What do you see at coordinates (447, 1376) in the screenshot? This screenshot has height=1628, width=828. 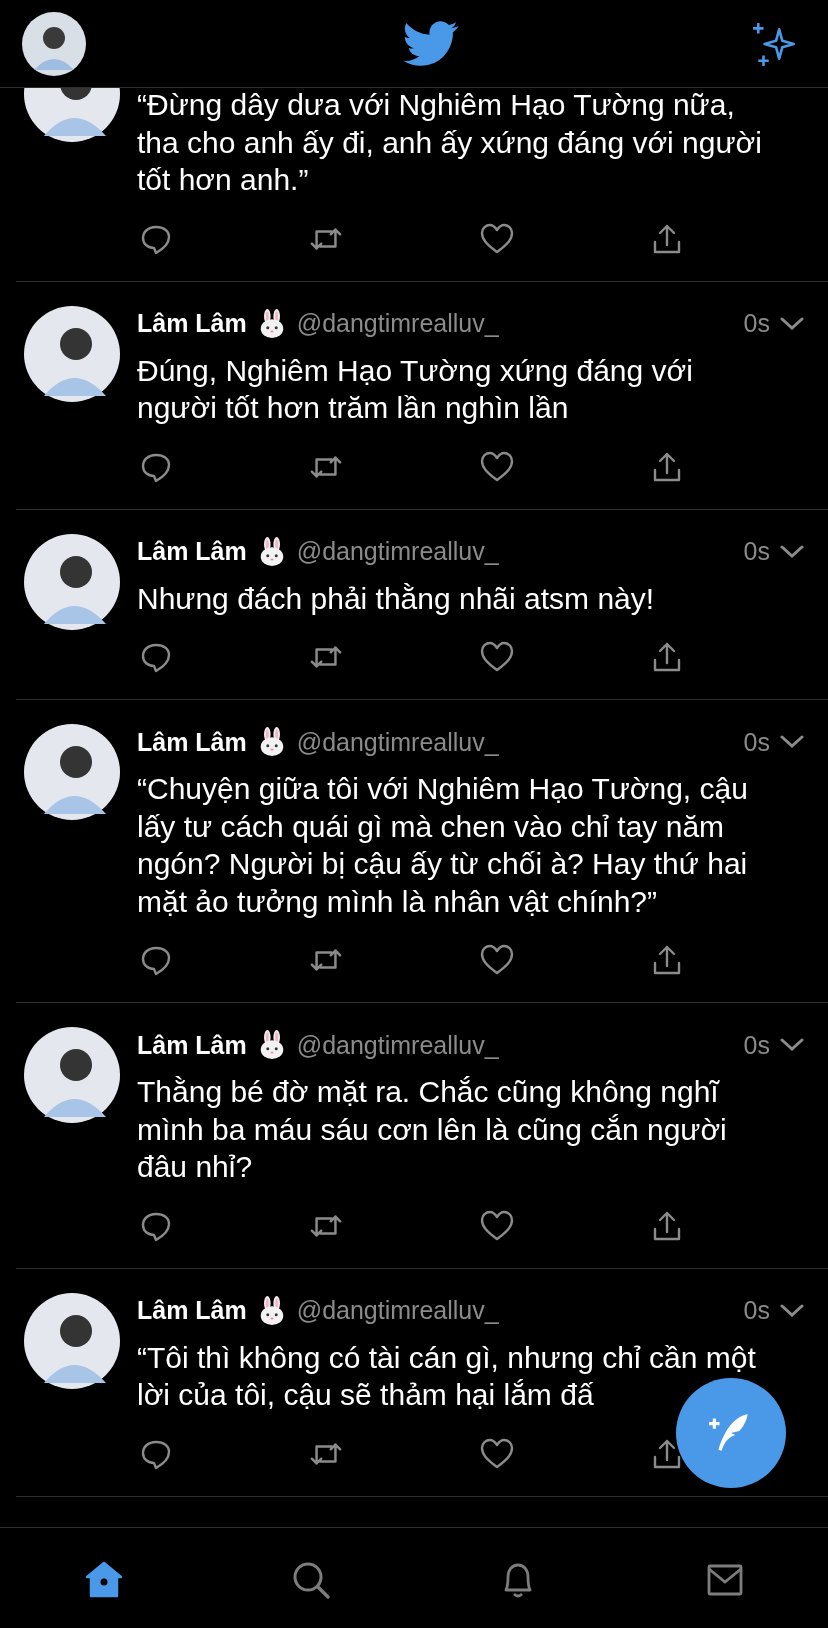 I see `tweet-text: “Tôi thì không có tài cán gì, nhưng chỉ cần một lời của tôi, cậu sẽ thảm hại lắm đấ` at bounding box center [447, 1376].